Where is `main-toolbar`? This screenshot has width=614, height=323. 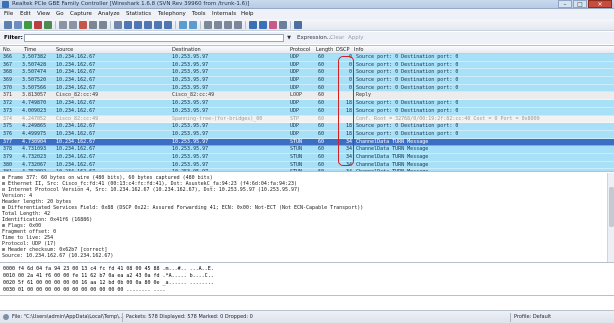
main-toolbar is located at coordinates (307, 25).